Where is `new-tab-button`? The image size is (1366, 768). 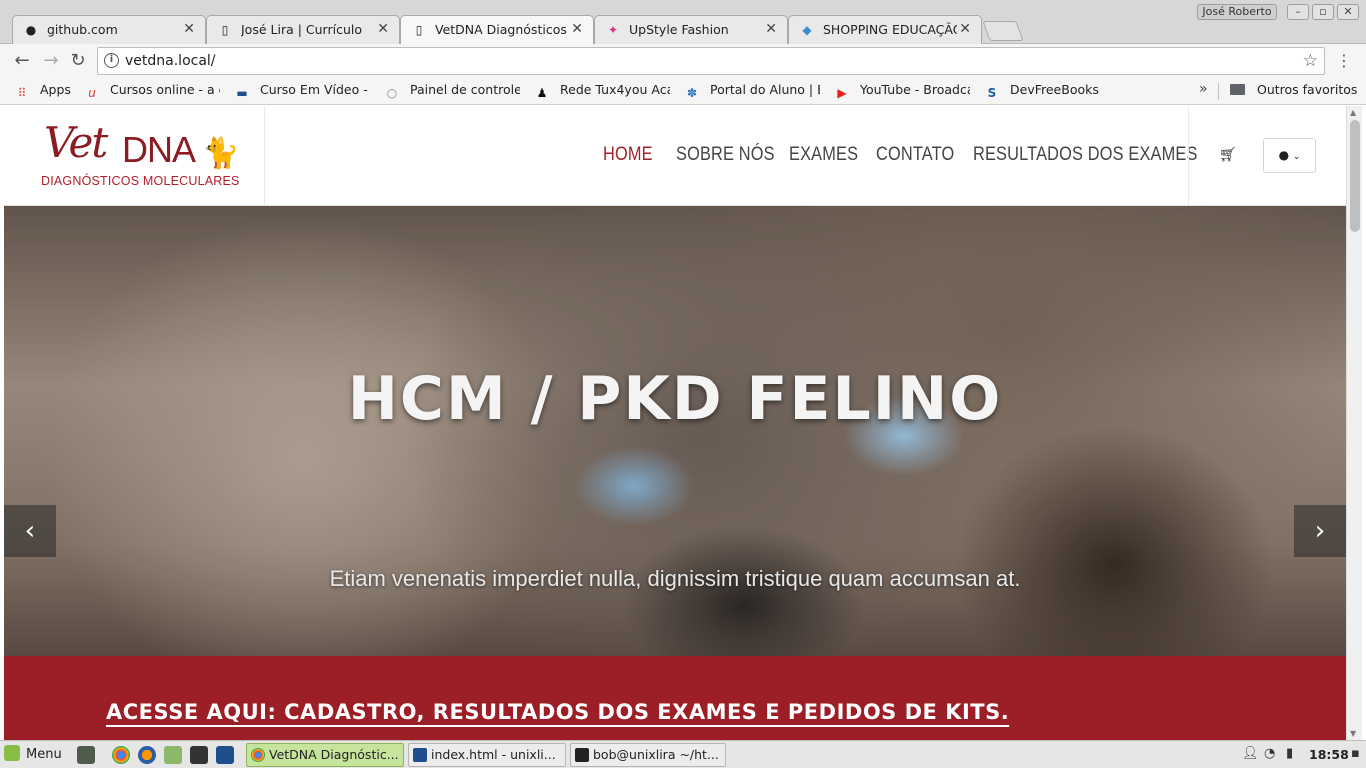 new-tab-button is located at coordinates (1003, 31).